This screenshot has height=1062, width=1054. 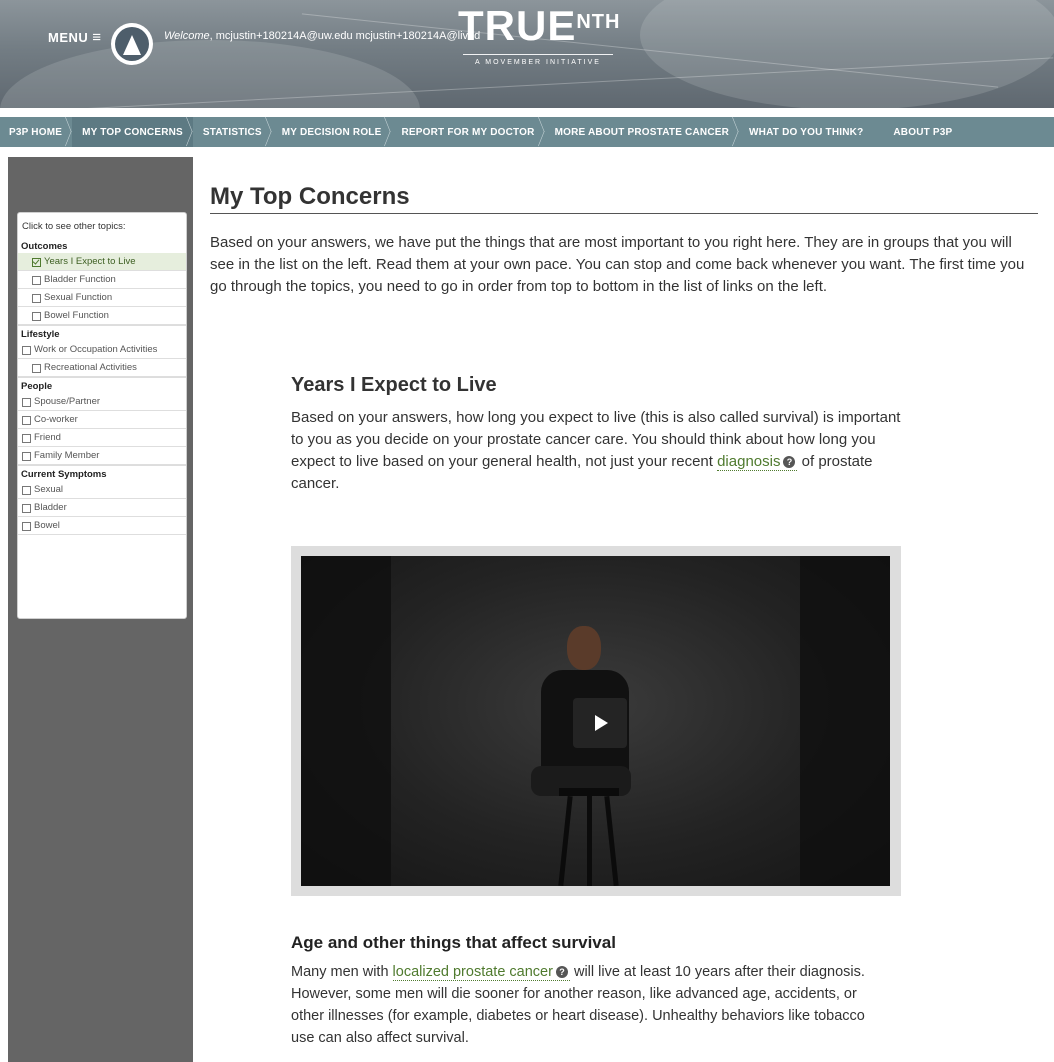 I want to click on topic-recreational-activities: Recreational Activities, so click(x=102, y=368).